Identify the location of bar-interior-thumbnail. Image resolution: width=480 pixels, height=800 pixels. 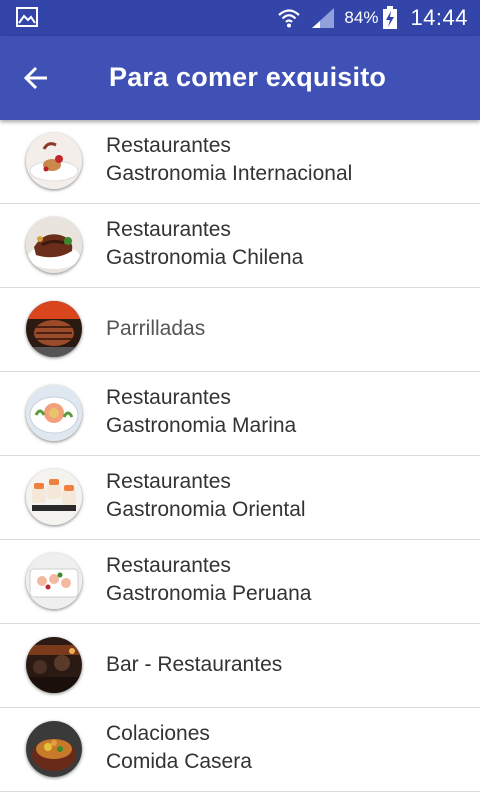
(54, 665).